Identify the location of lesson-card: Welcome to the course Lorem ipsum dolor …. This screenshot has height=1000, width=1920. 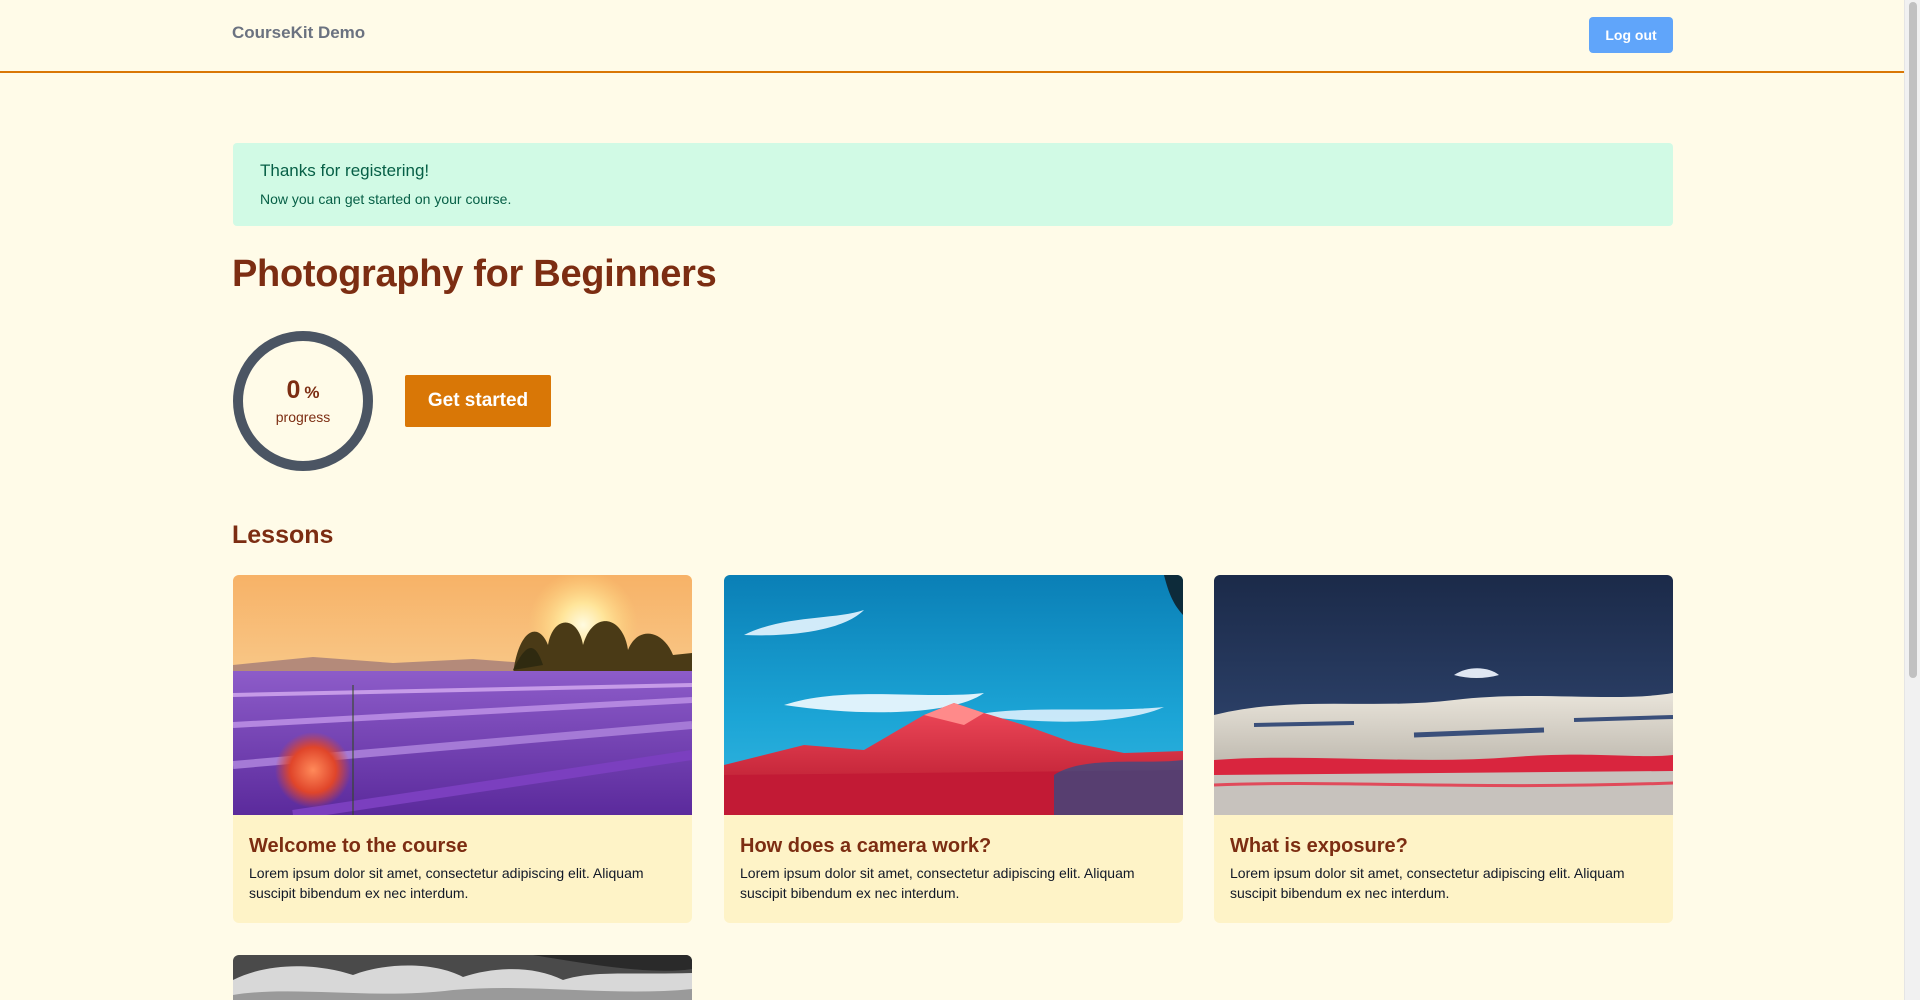
(462, 749).